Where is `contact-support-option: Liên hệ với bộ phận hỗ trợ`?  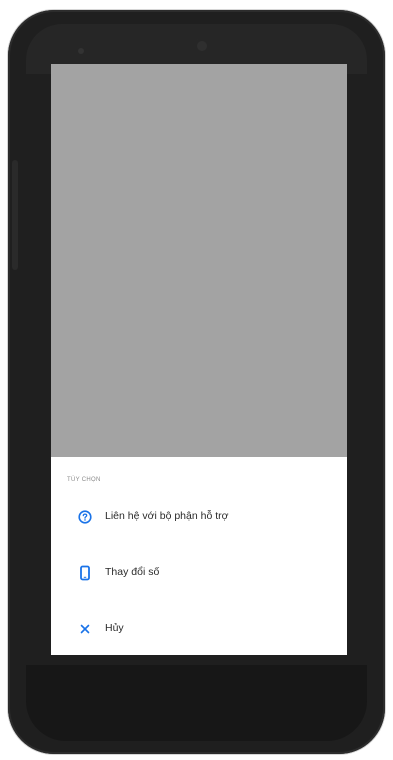
contact-support-option: Liên hệ với bộ phận hỗ trợ is located at coordinates (199, 517).